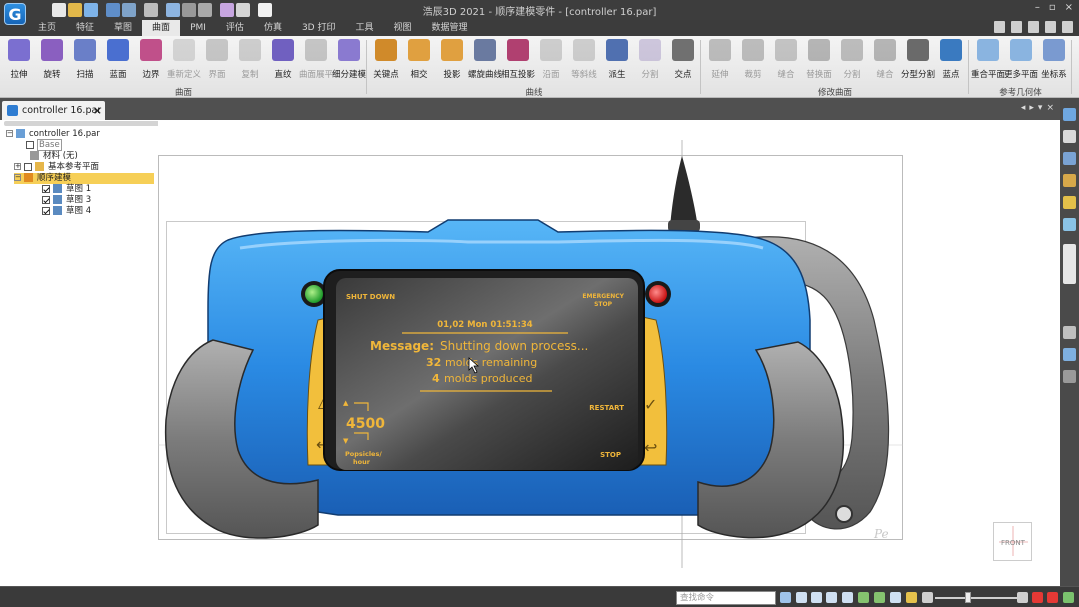  What do you see at coordinates (67, 211) in the screenshot?
I see `tree-item-6: 草图 4` at bounding box center [67, 211].